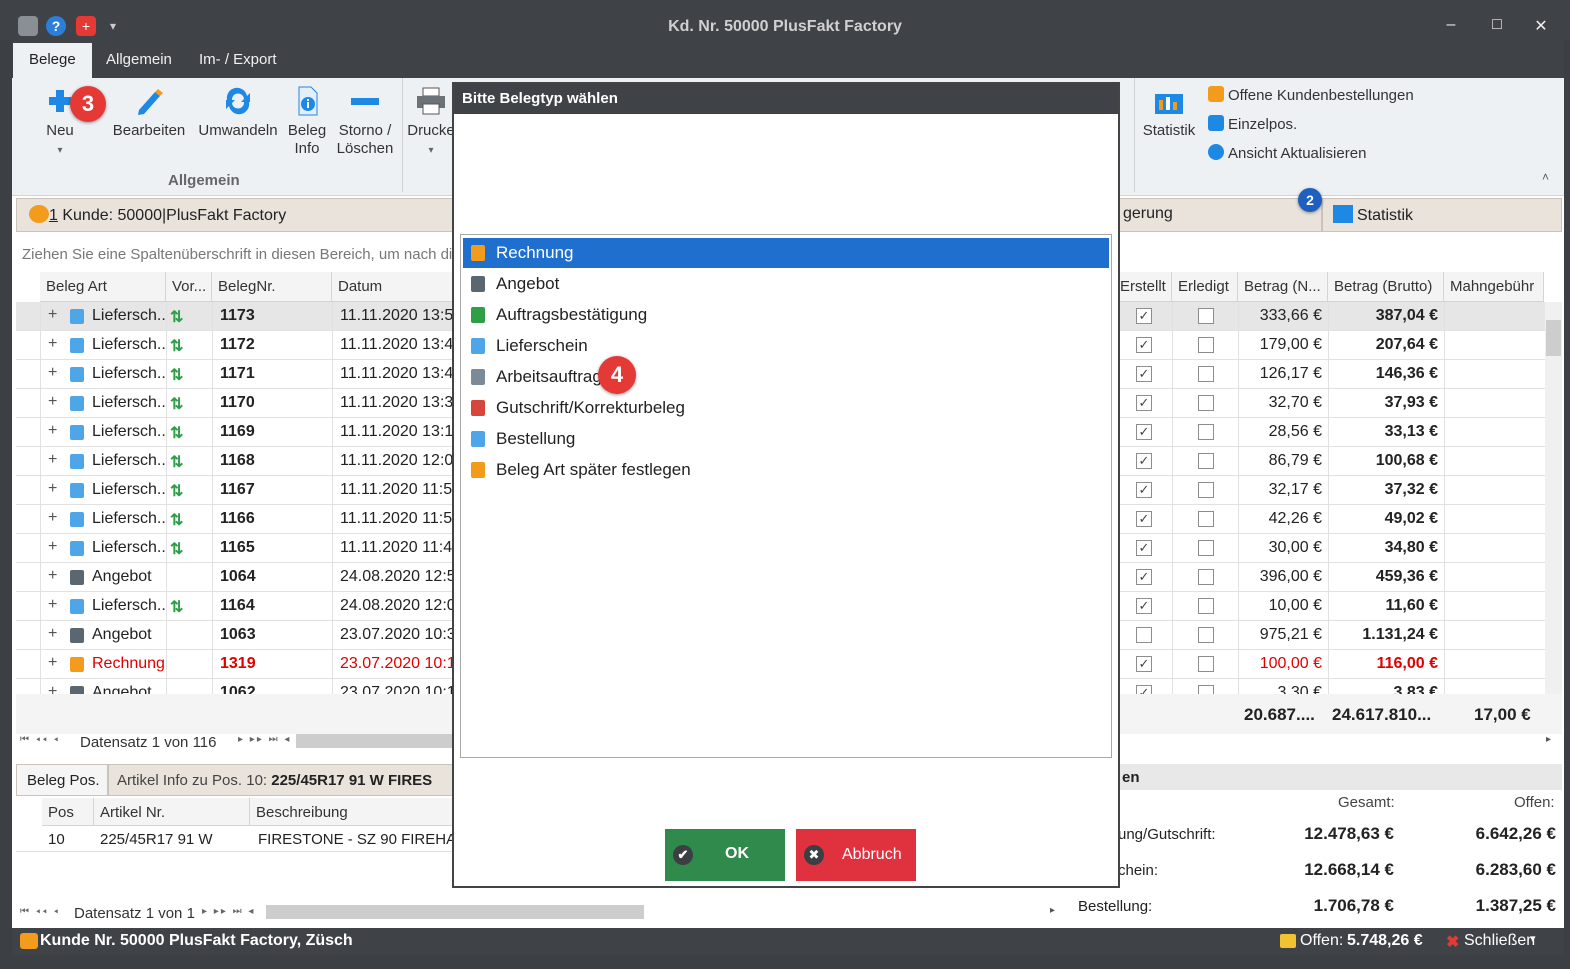 The image size is (1570, 969). I want to click on belegtyp-item: Bestellung, so click(786, 439).